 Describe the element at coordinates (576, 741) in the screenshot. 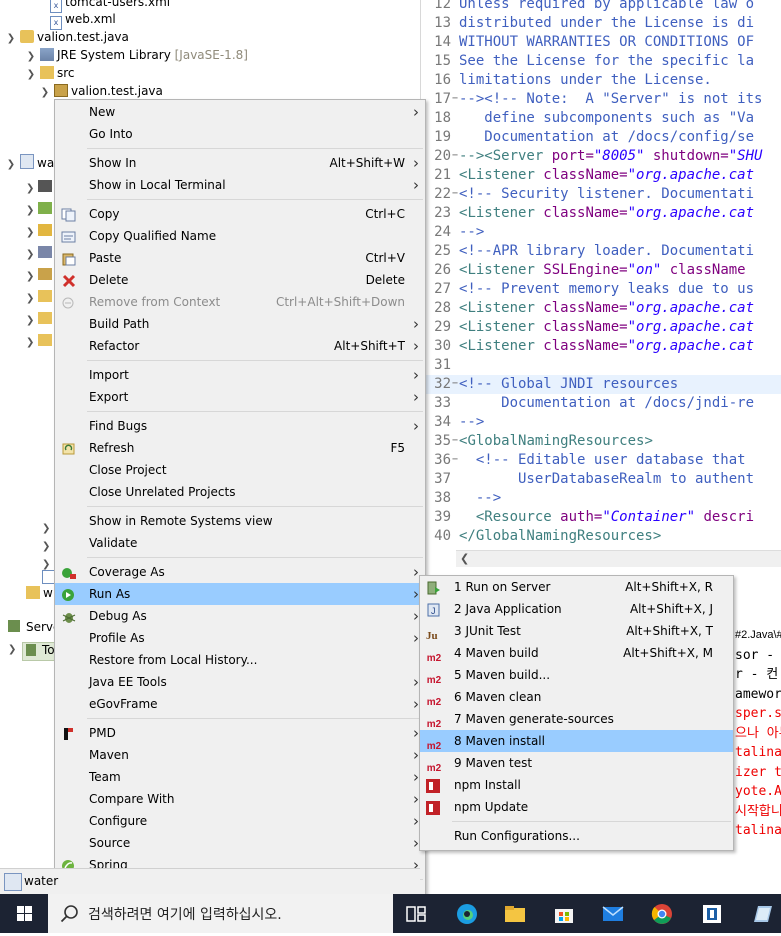

I see `run-as-item-8-maven-install: m2 8 Maven install` at that location.